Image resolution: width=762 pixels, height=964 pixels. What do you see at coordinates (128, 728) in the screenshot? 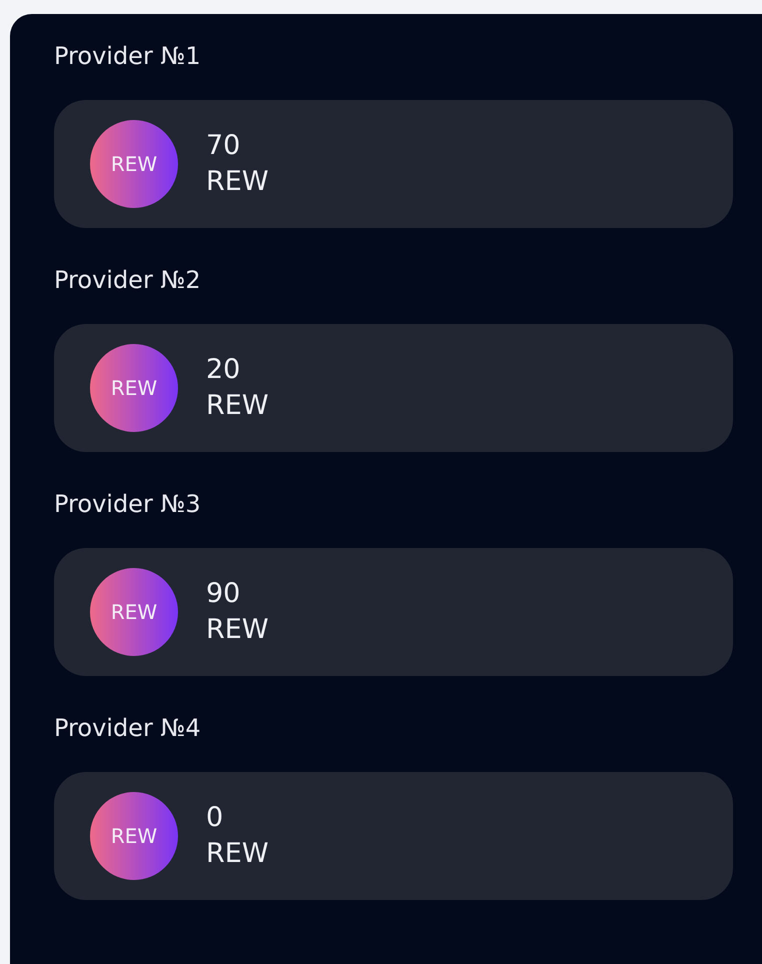
I see `provider-title: Provider №4` at bounding box center [128, 728].